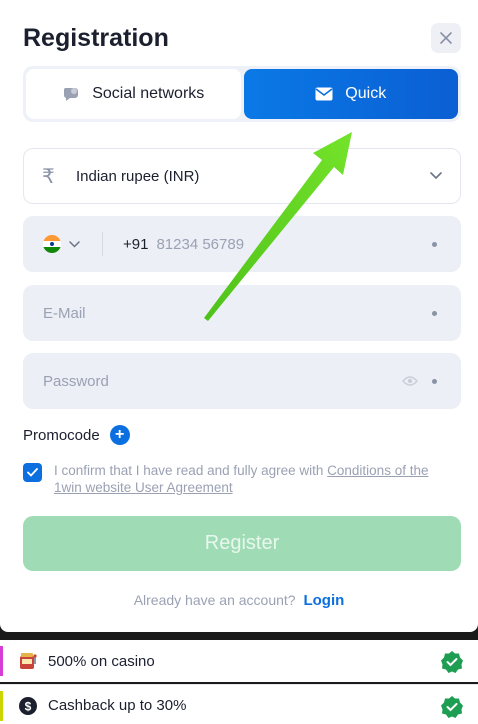 The height and width of the screenshot is (724, 478). What do you see at coordinates (148, 93) in the screenshot?
I see `tab-social-networks-label: Social networks` at bounding box center [148, 93].